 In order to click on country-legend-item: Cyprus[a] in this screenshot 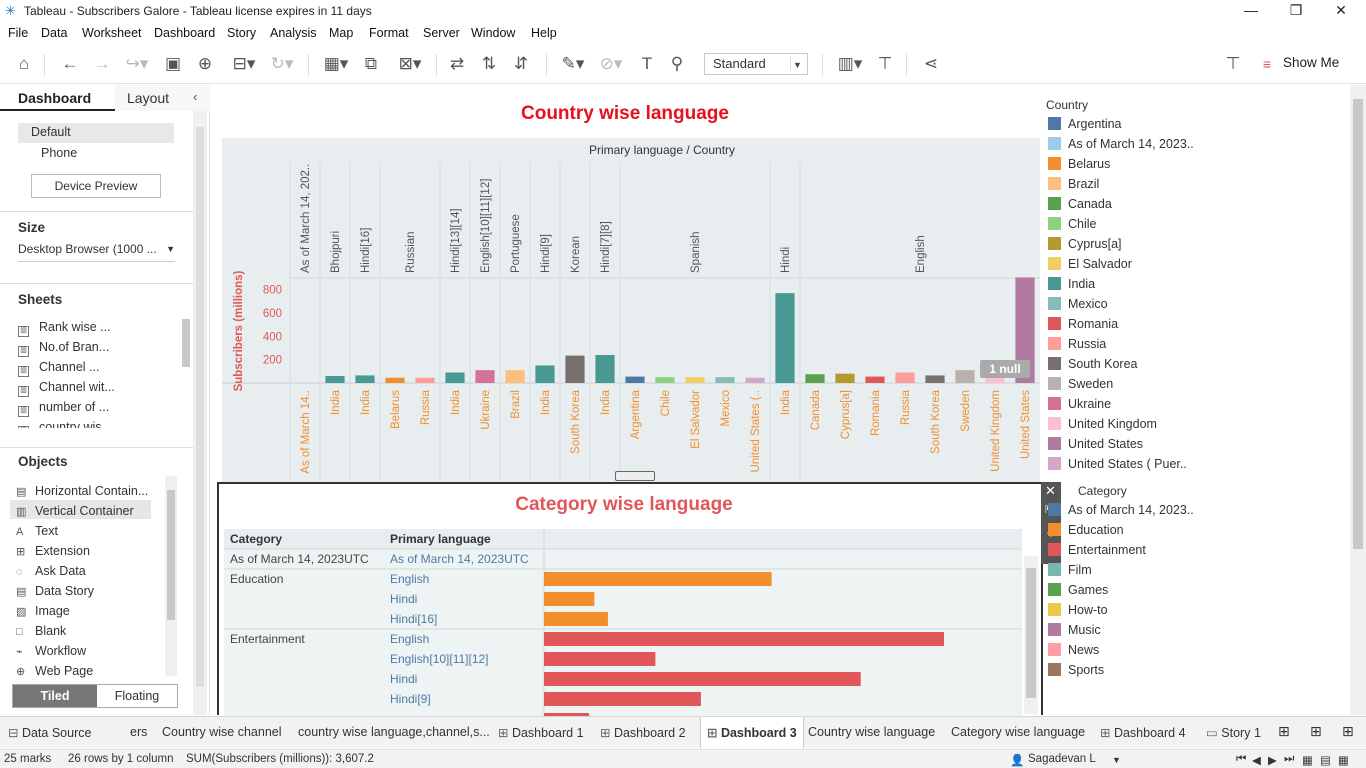, I will do `click(1085, 244)`.